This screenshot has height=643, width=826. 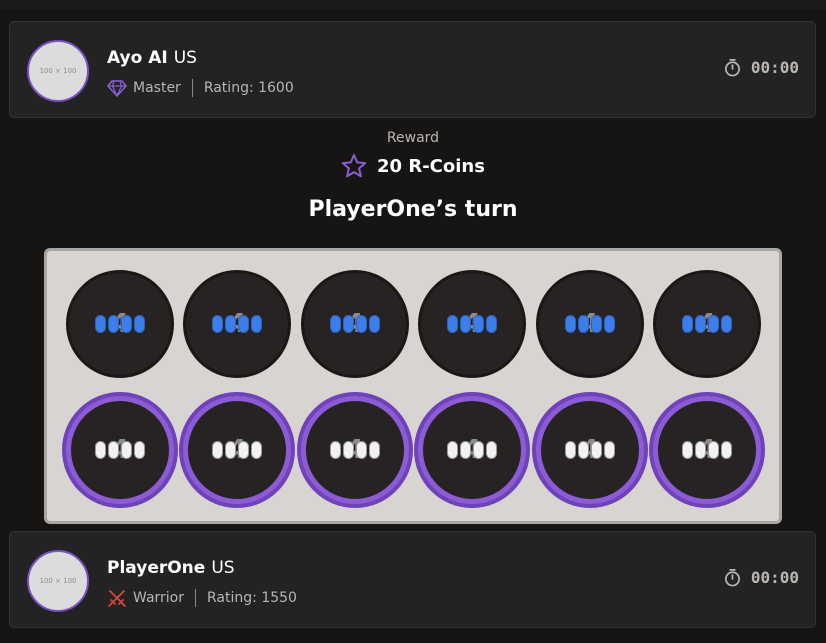 I want to click on opponent-pit-2: 4, so click(x=237, y=324).